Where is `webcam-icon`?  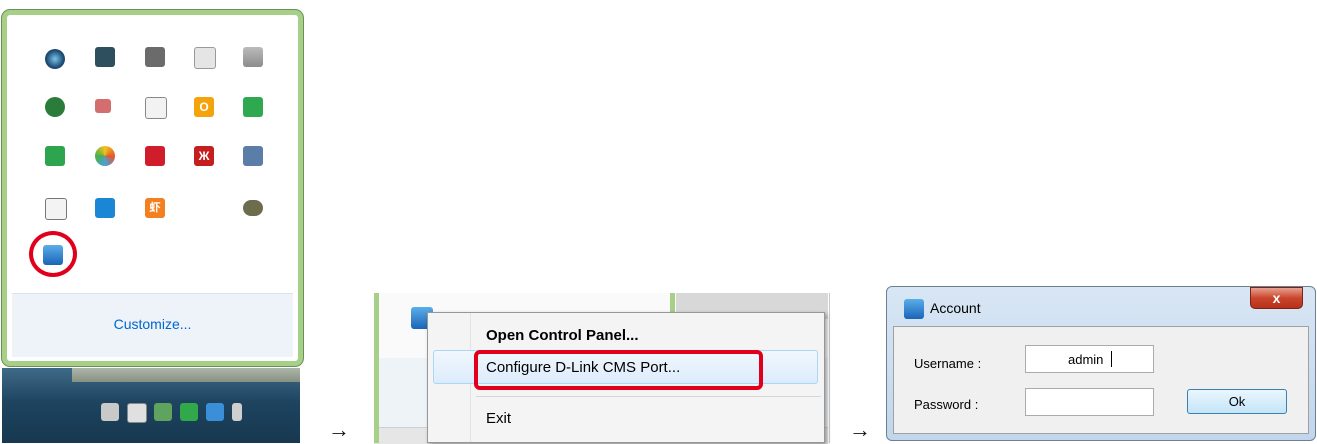
webcam-icon is located at coordinates (55, 59).